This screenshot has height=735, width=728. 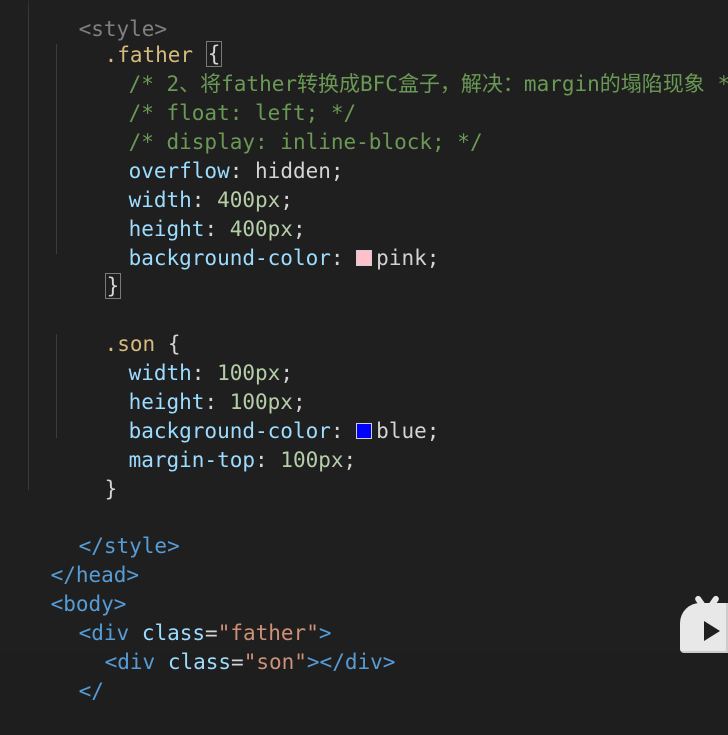 I want to click on code-line-bg-father: background-color: pink;, so click(x=284, y=258).